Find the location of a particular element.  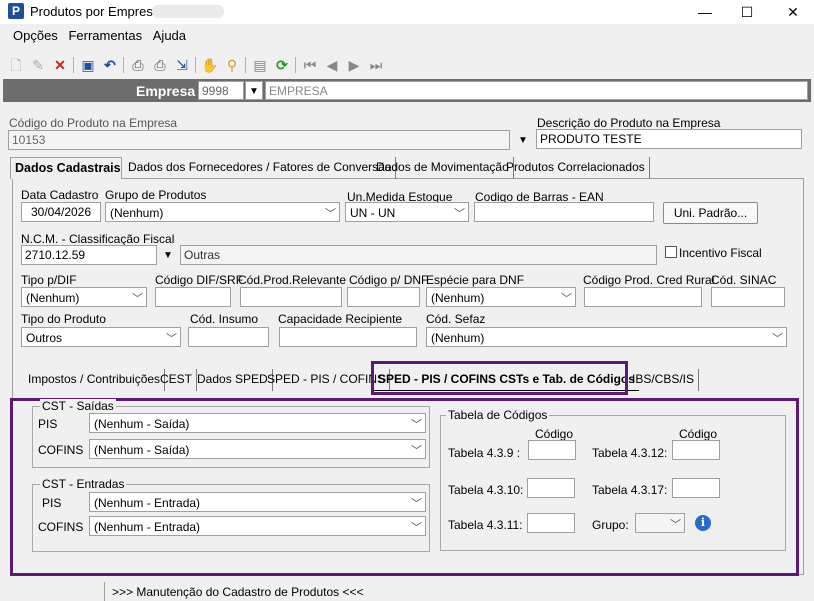

cod-dif-field is located at coordinates (193, 297).